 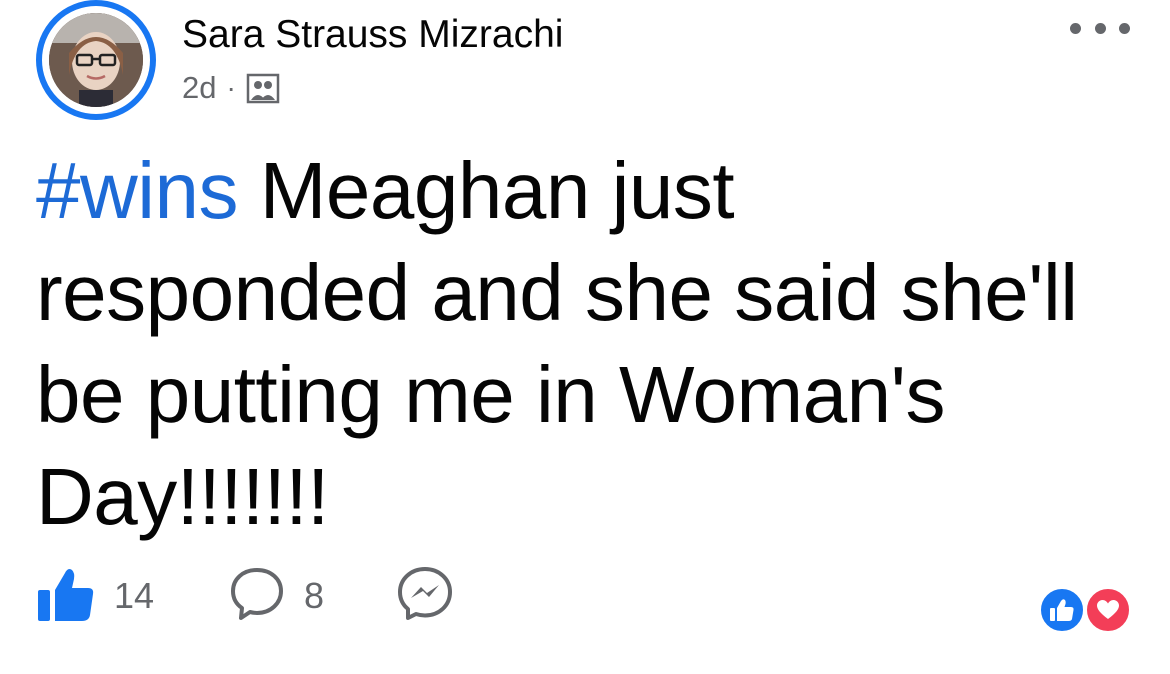 I want to click on hashtag-link: #wins, so click(x=137, y=190).